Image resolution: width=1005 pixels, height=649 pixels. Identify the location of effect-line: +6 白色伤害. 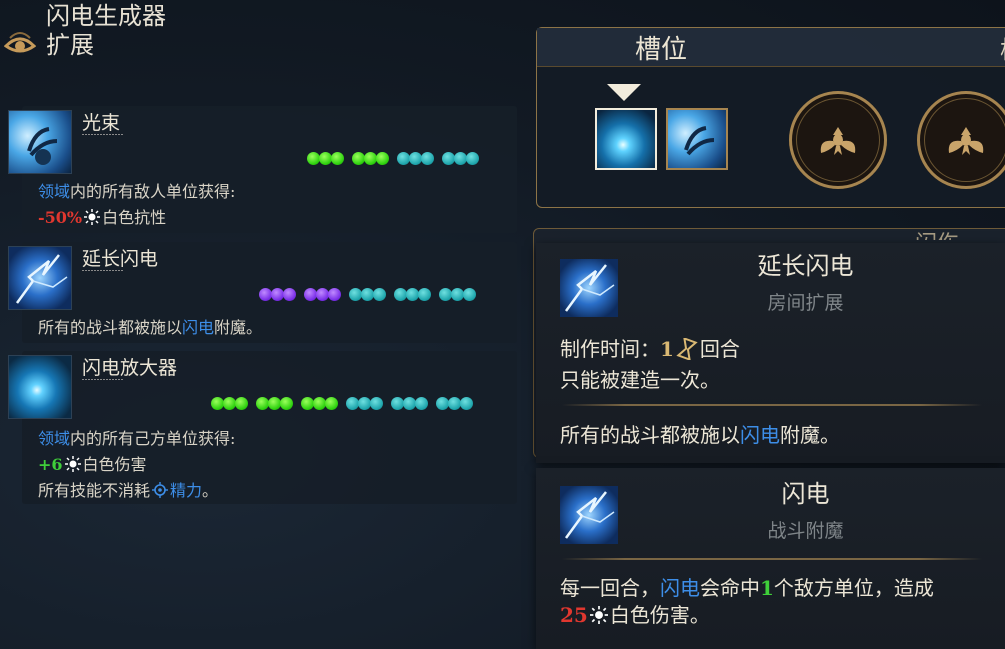
(92, 464).